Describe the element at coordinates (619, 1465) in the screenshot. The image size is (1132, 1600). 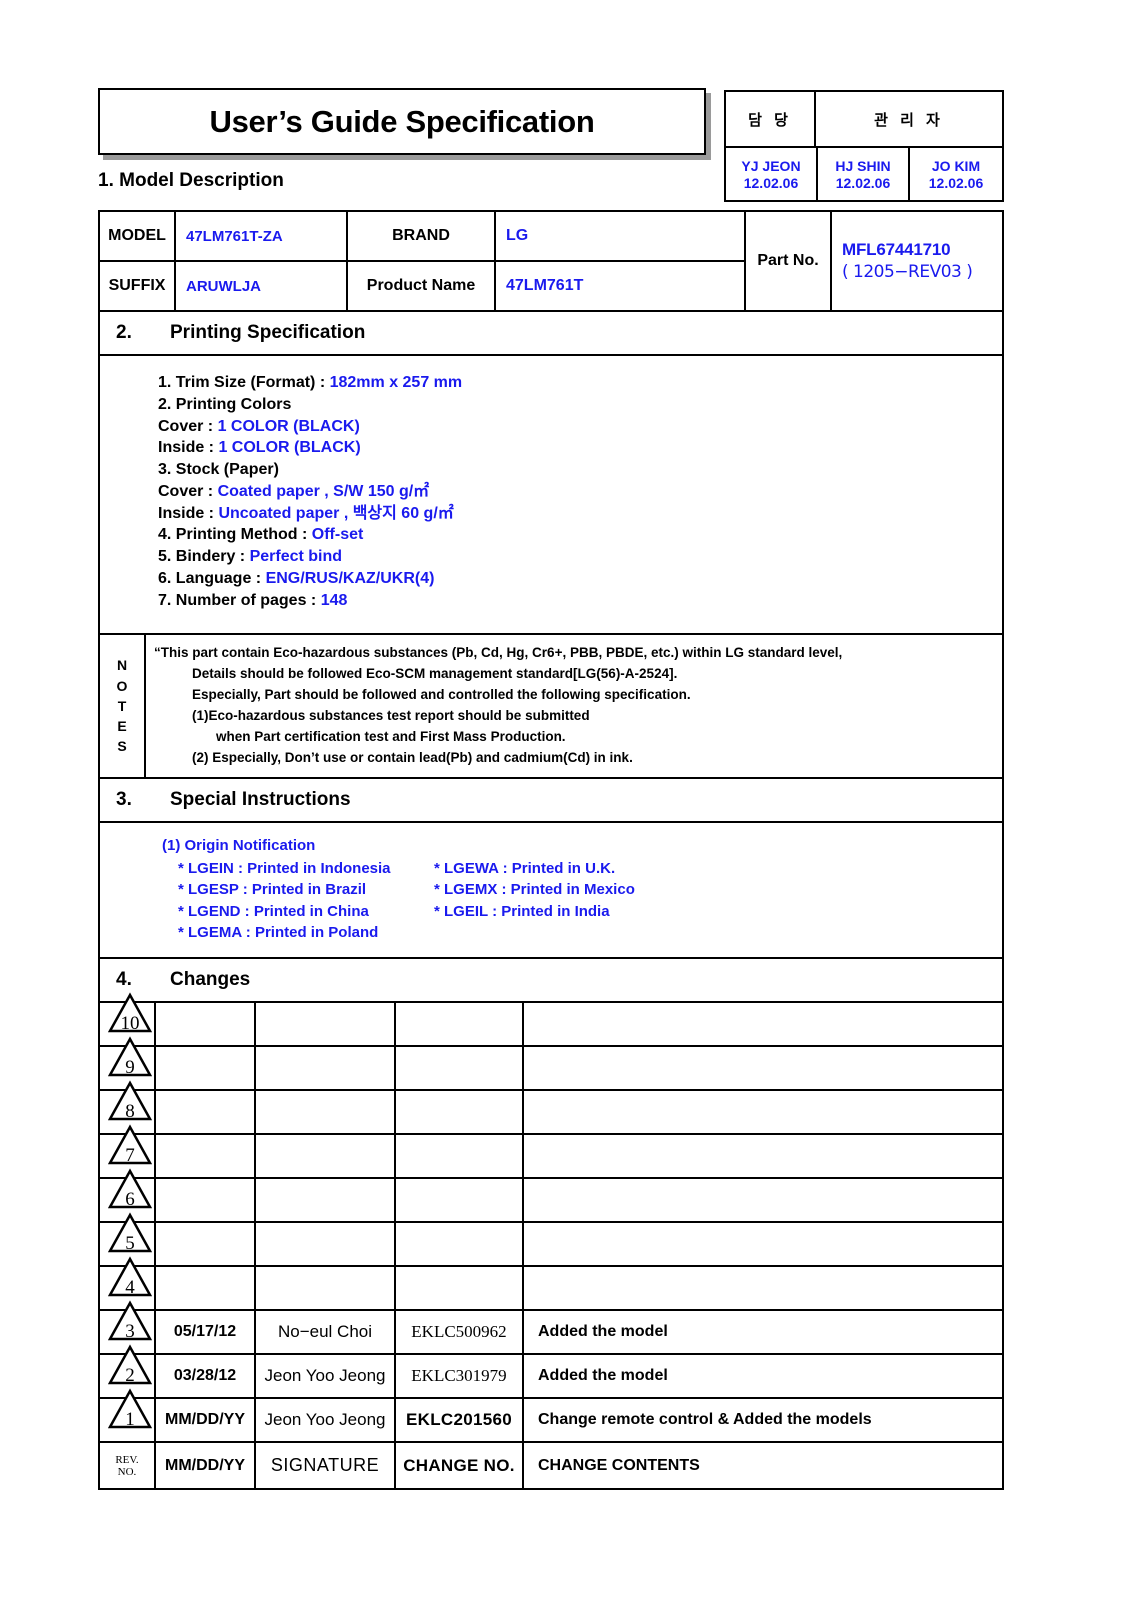
I see `change-contents-header-cell: CHANGE CONTENTS` at that location.